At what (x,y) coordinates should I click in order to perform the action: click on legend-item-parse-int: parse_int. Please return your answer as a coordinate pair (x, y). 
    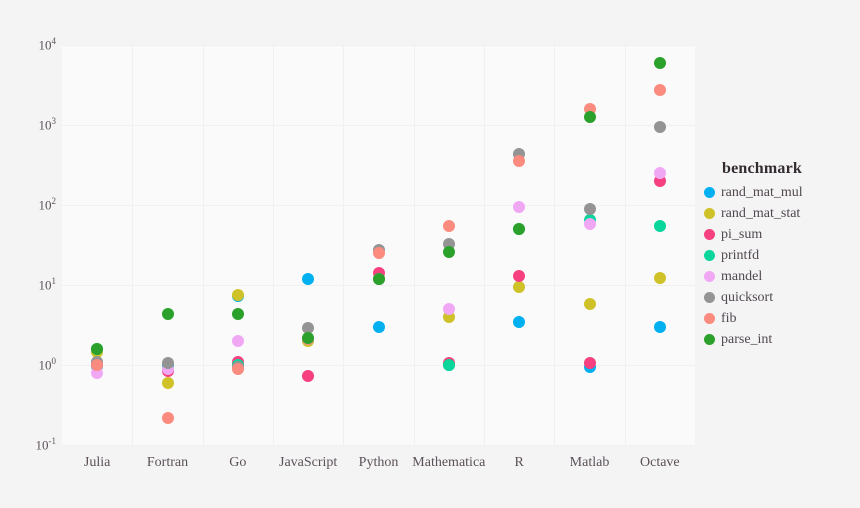
    Looking at the image, I should click on (779, 339).